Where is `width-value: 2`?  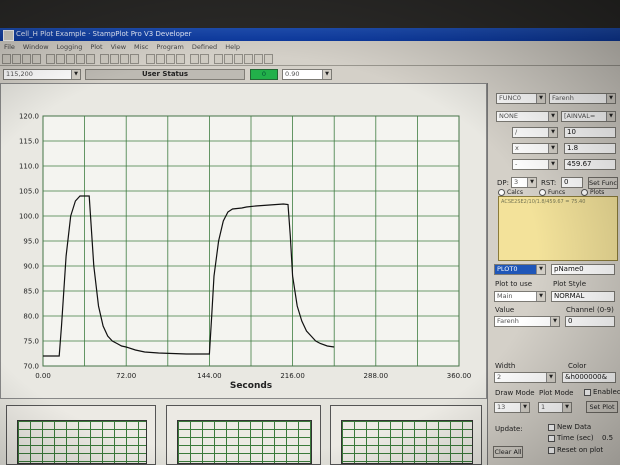 width-value: 2 is located at coordinates (499, 377).